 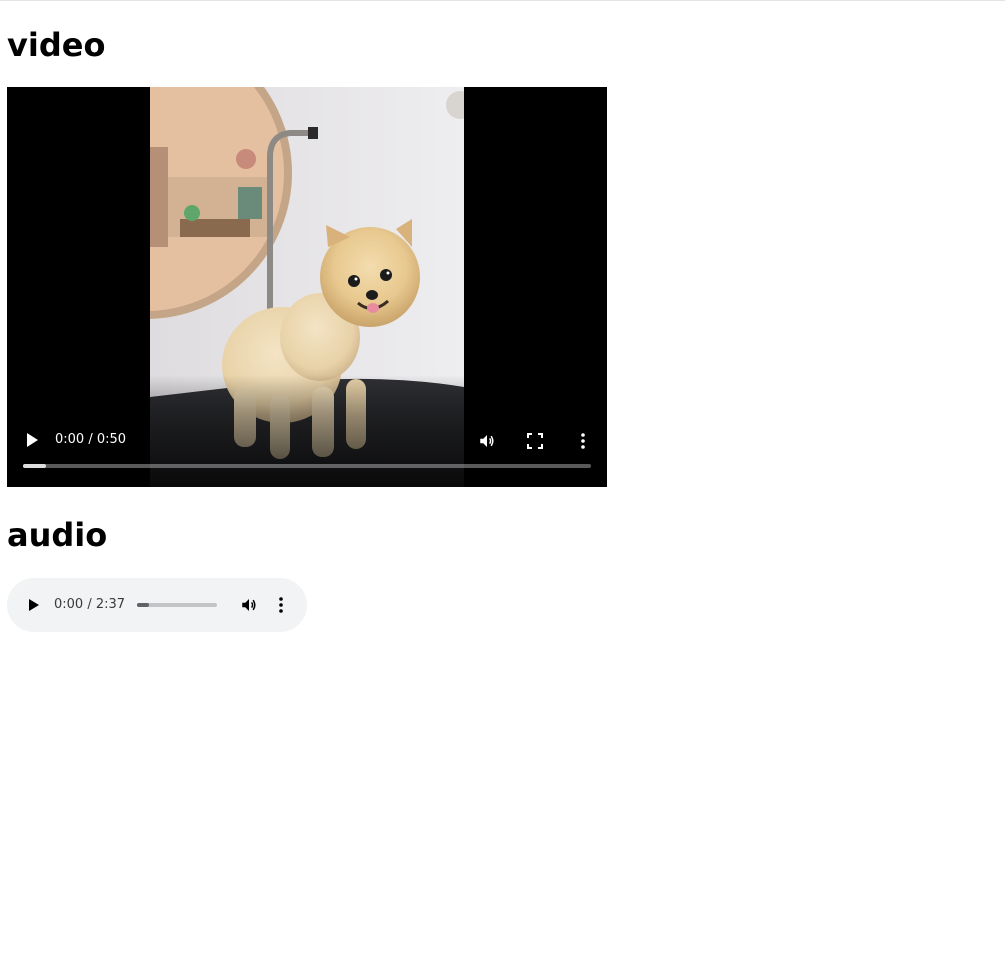 I want to click on video-more-options-button, so click(x=583, y=441).